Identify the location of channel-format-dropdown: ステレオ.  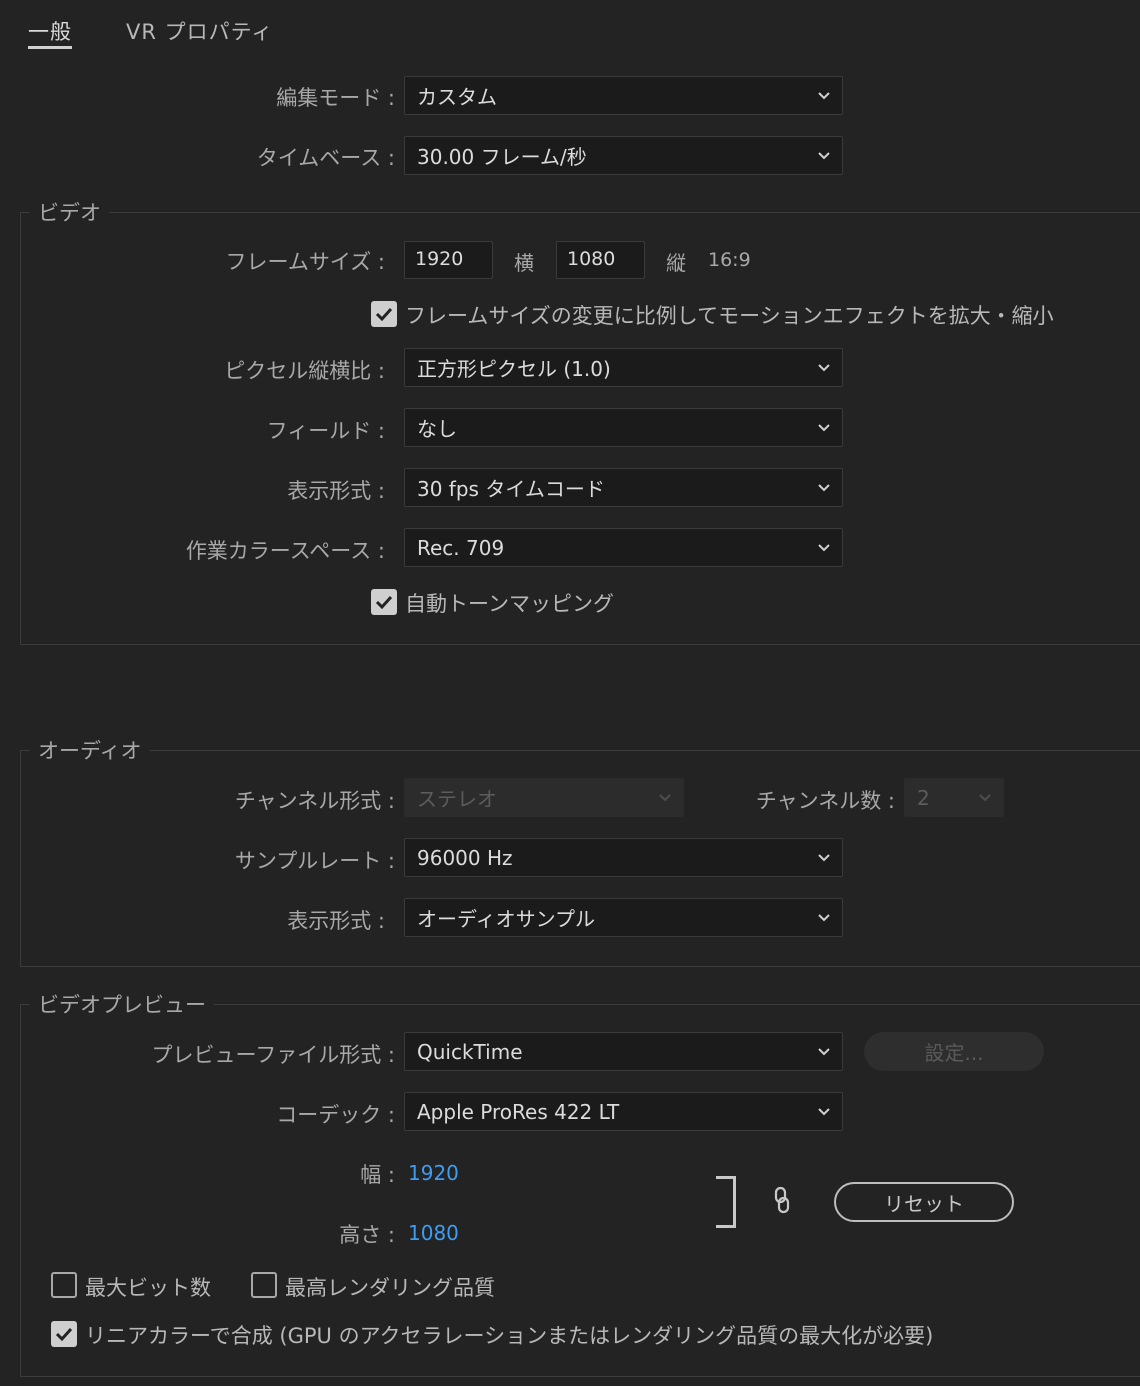
(544, 797).